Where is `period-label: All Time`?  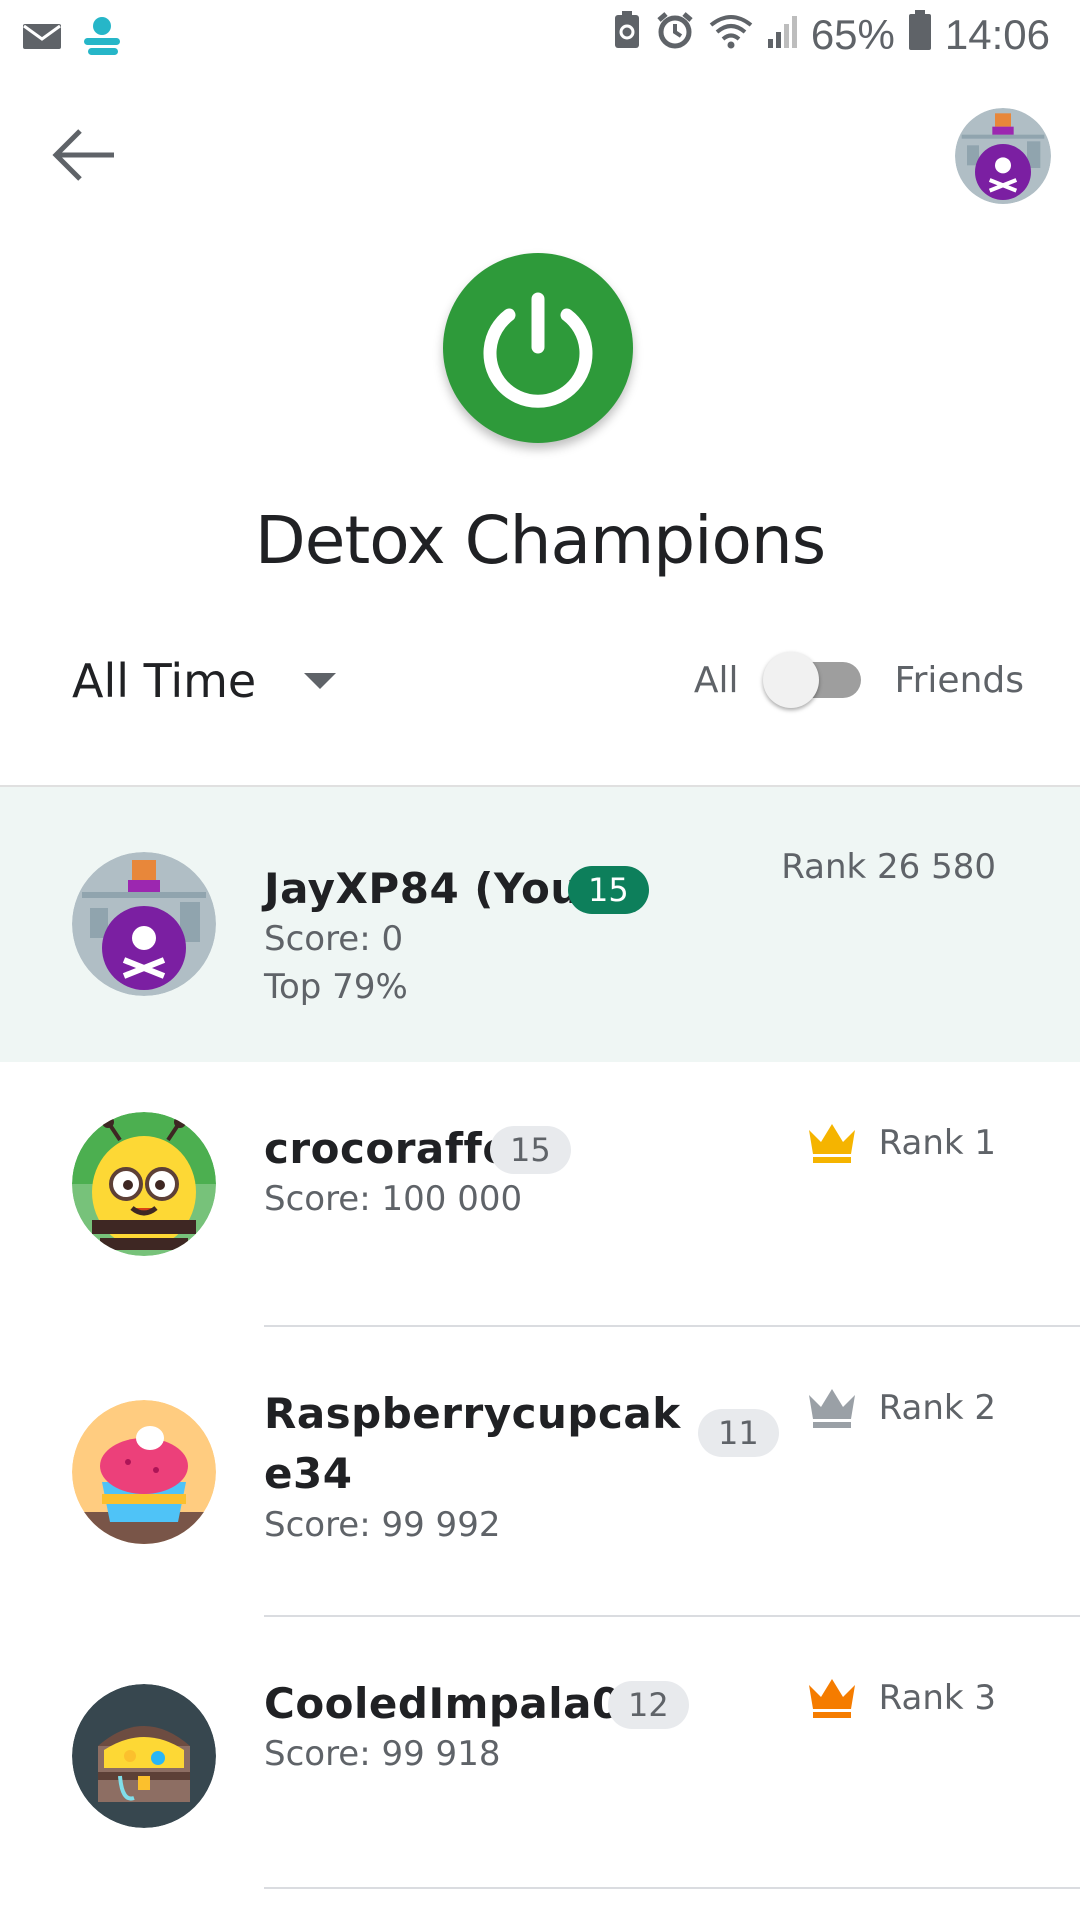
period-label: All Time is located at coordinates (164, 681).